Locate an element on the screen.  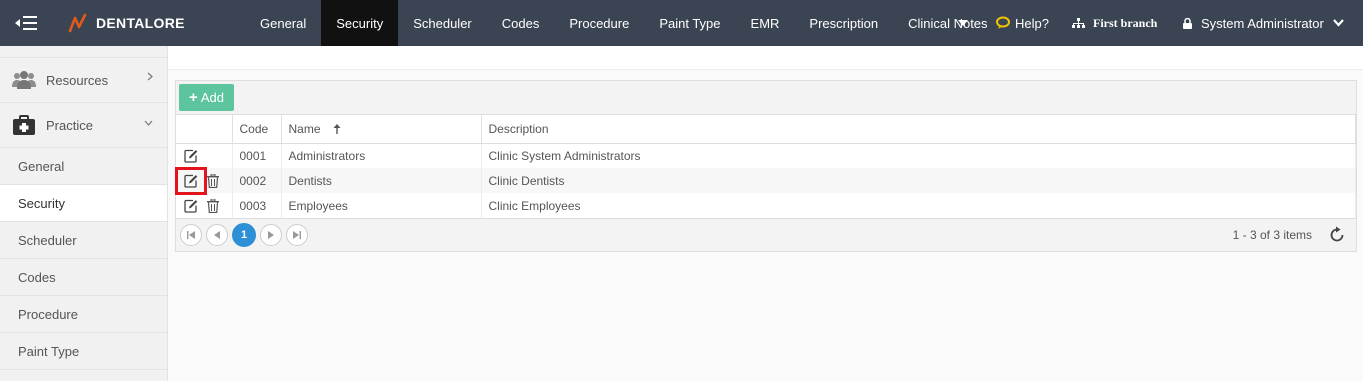
app-logo: DENTALORE is located at coordinates (148, 23).